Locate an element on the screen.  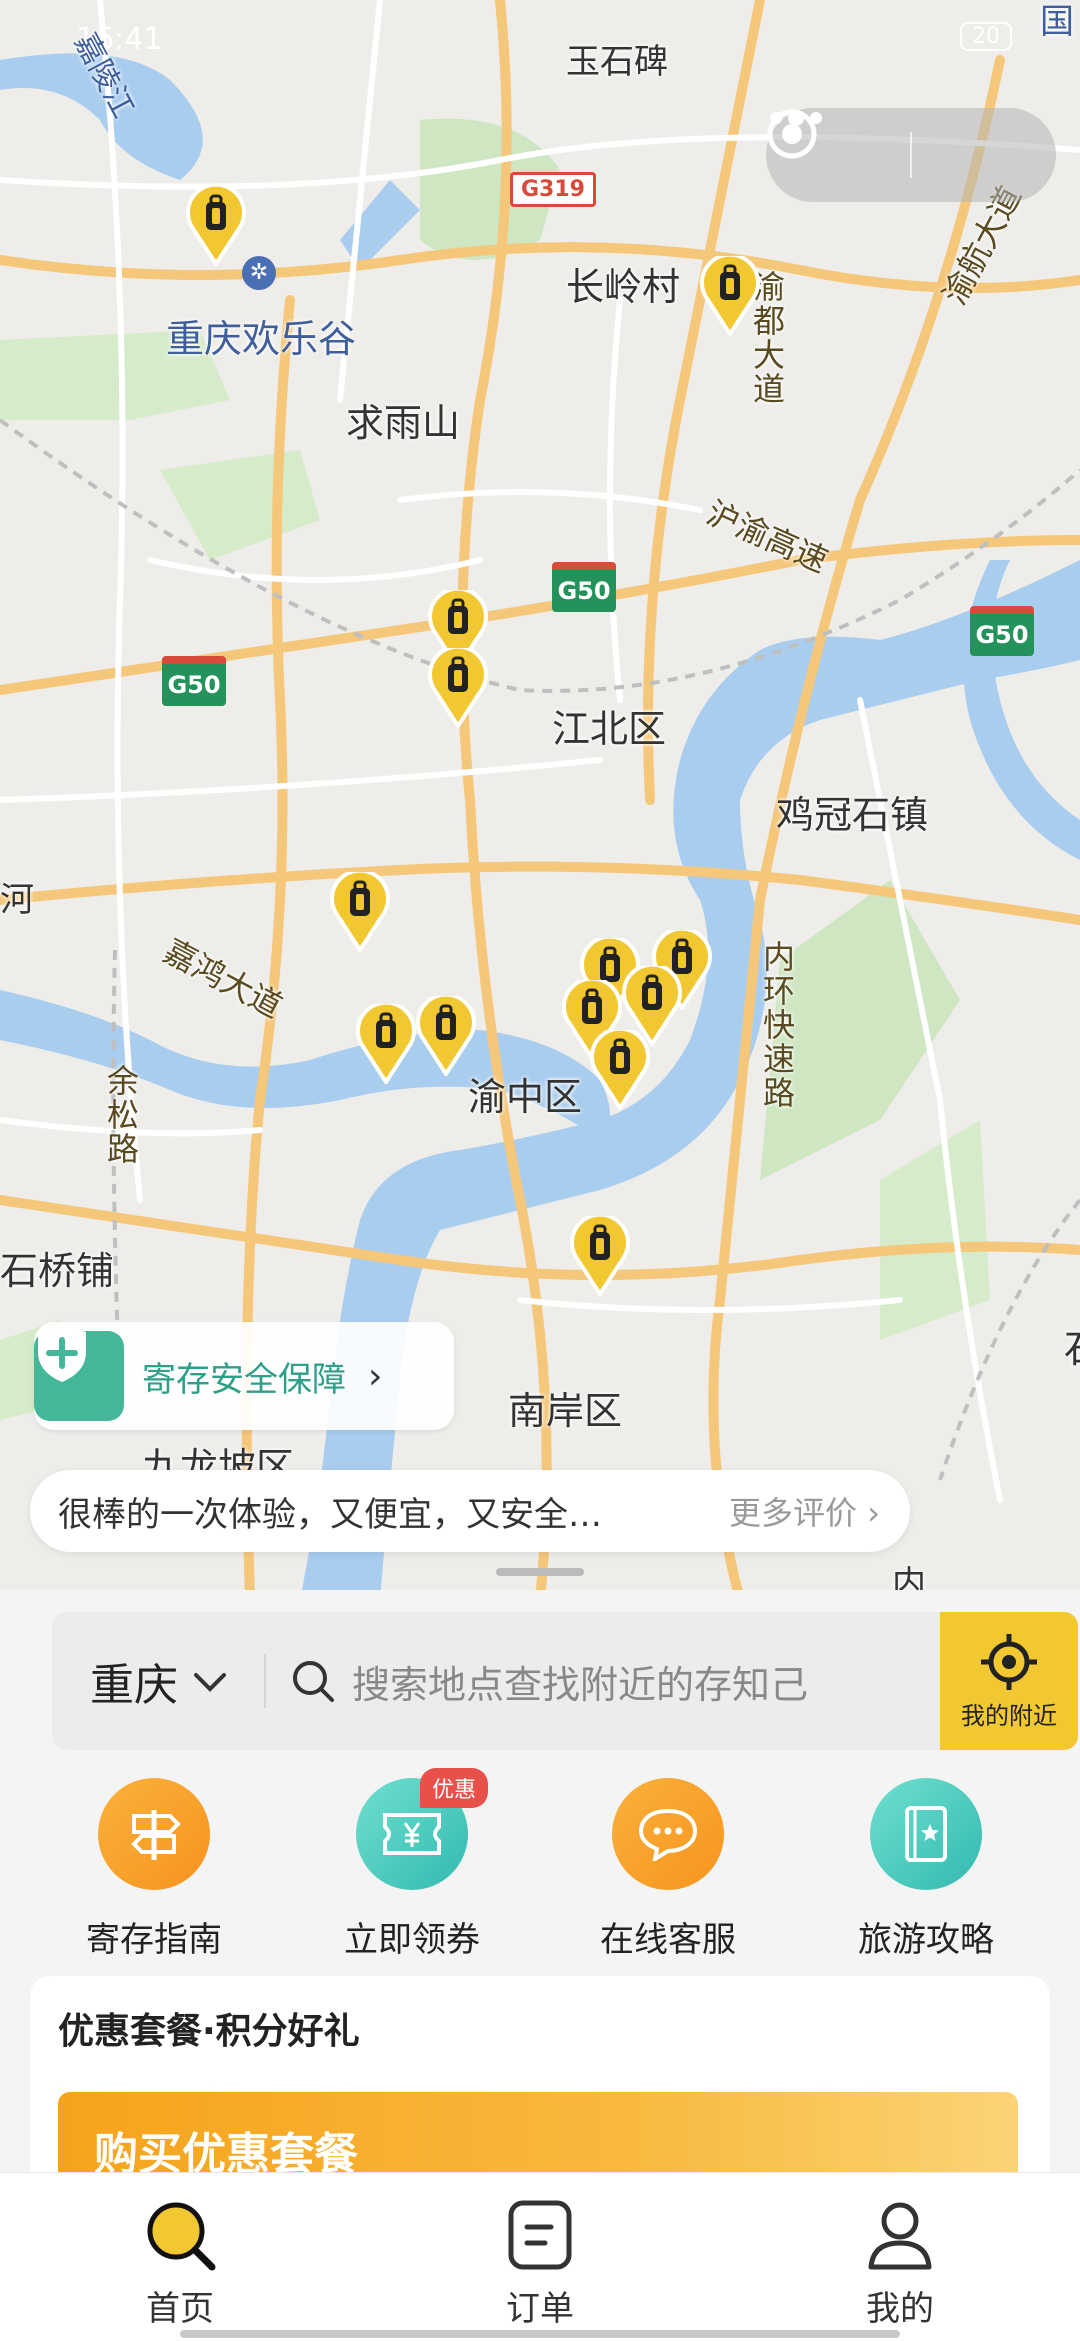
city-selector: 重庆 is located at coordinates (159, 1681).